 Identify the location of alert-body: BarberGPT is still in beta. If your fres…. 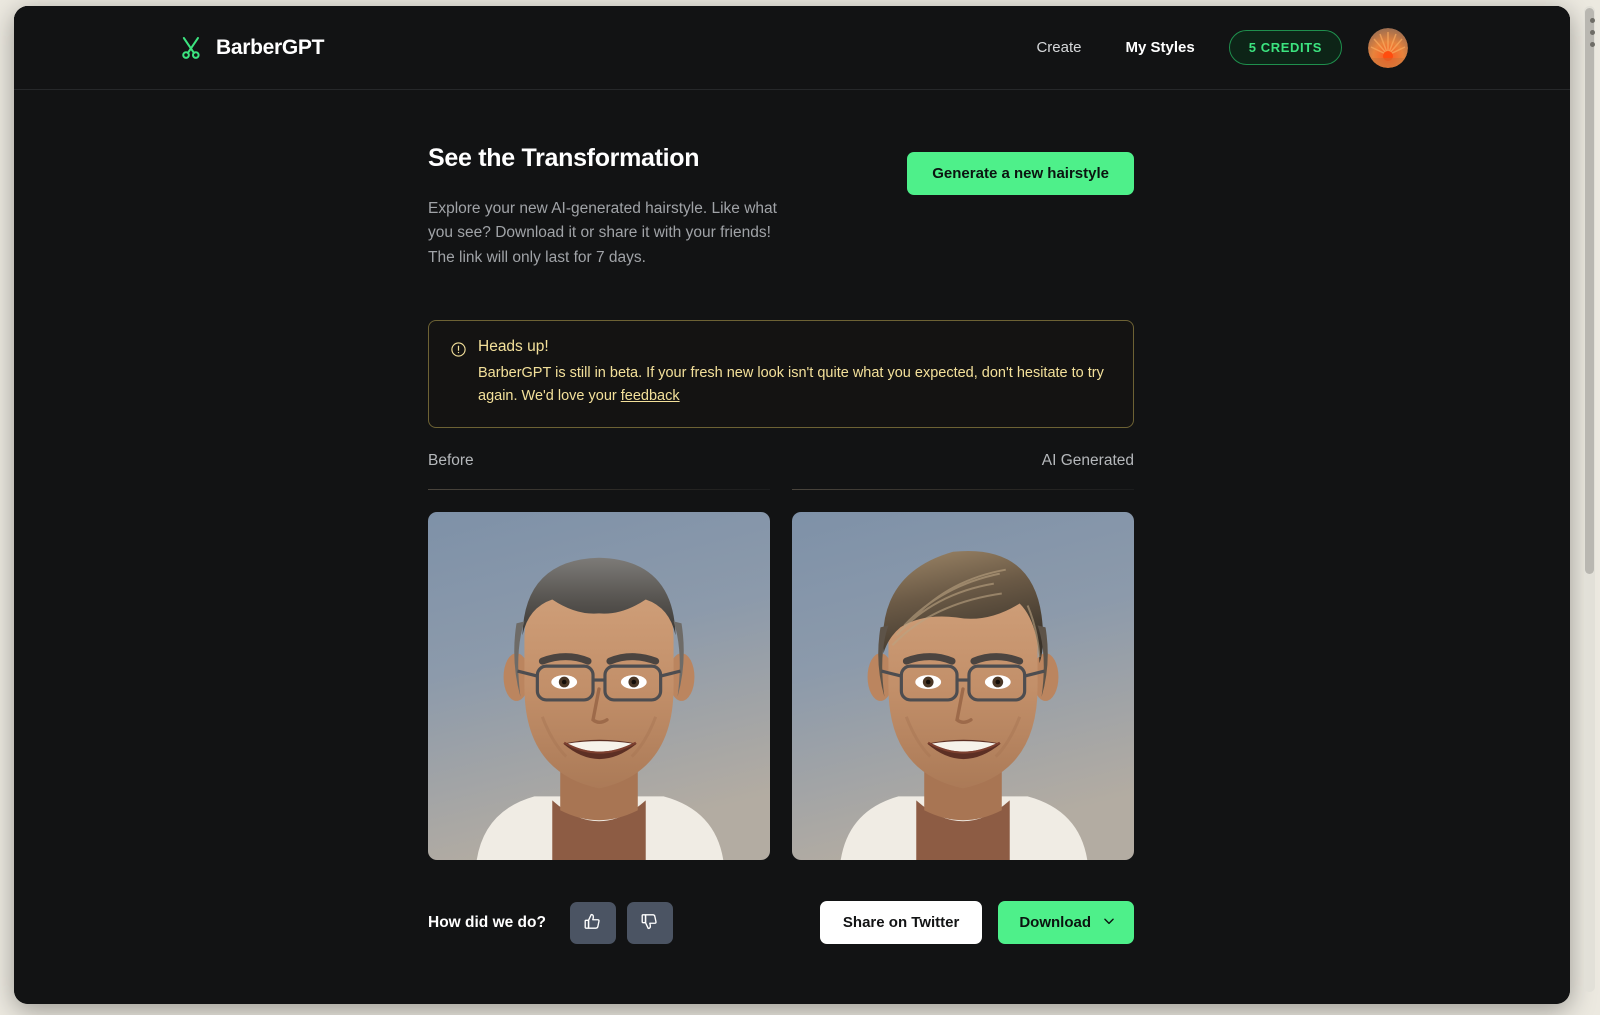
(794, 384).